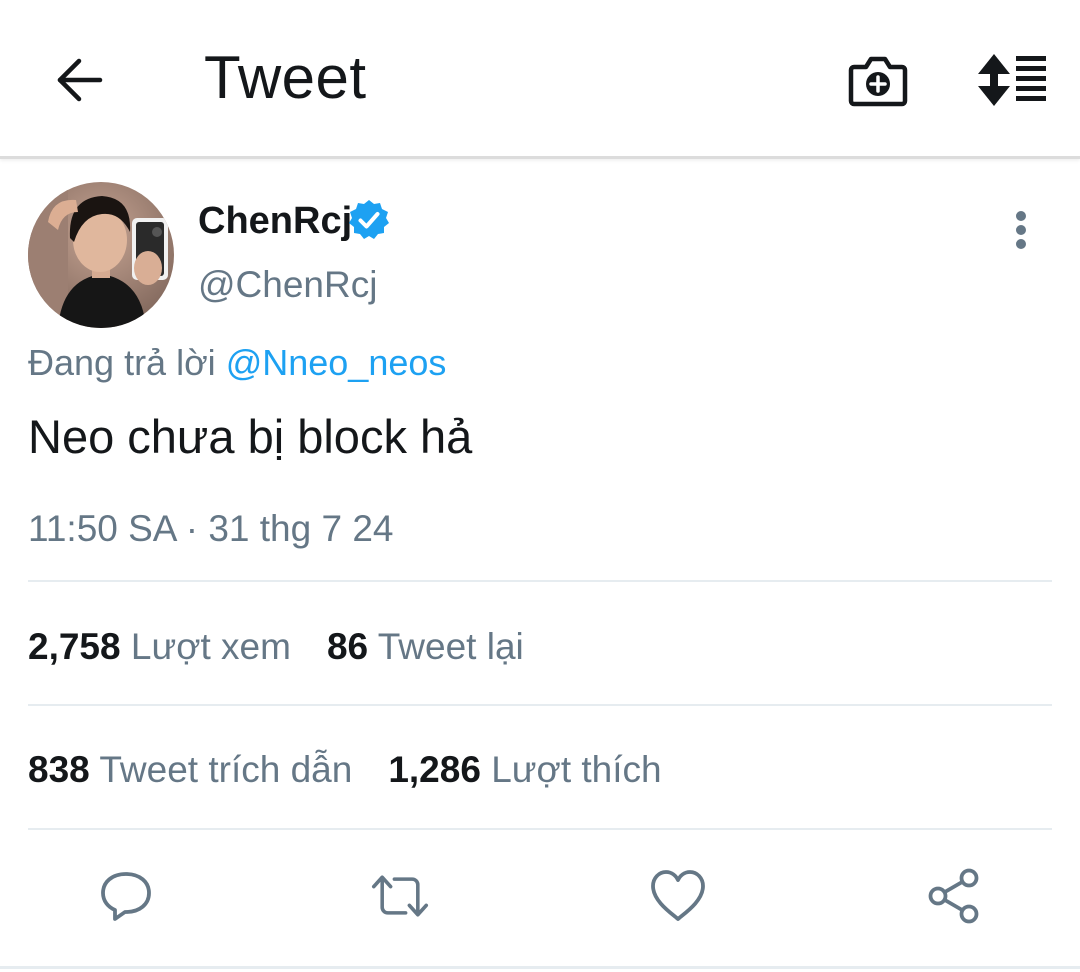  I want to click on retweet-icon, so click(400, 896).